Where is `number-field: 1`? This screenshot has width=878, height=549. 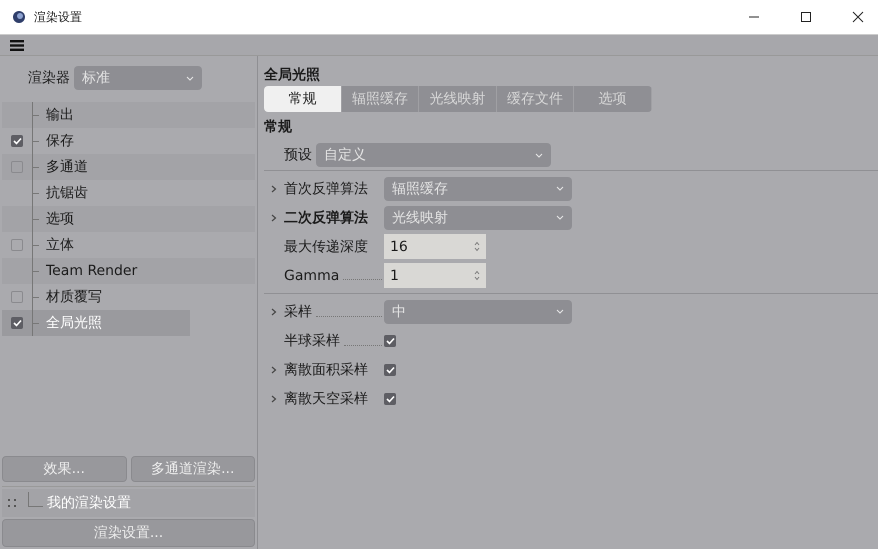
number-field: 1 is located at coordinates (435, 275).